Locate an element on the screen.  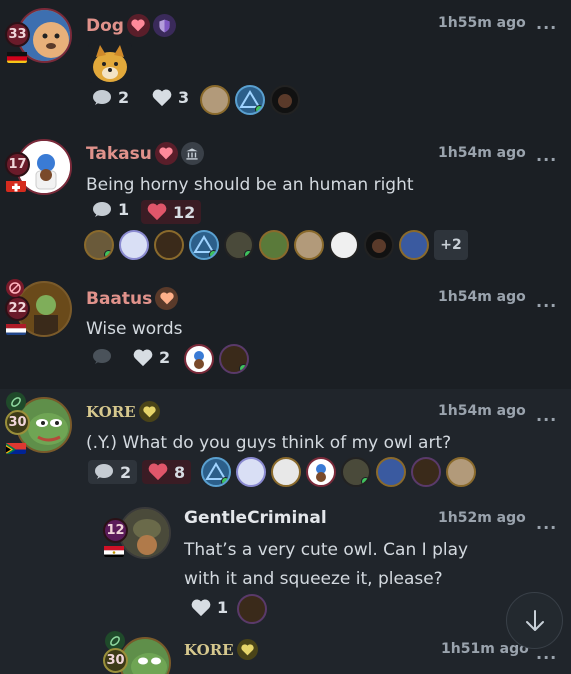
username: Takasu is located at coordinates (145, 153).